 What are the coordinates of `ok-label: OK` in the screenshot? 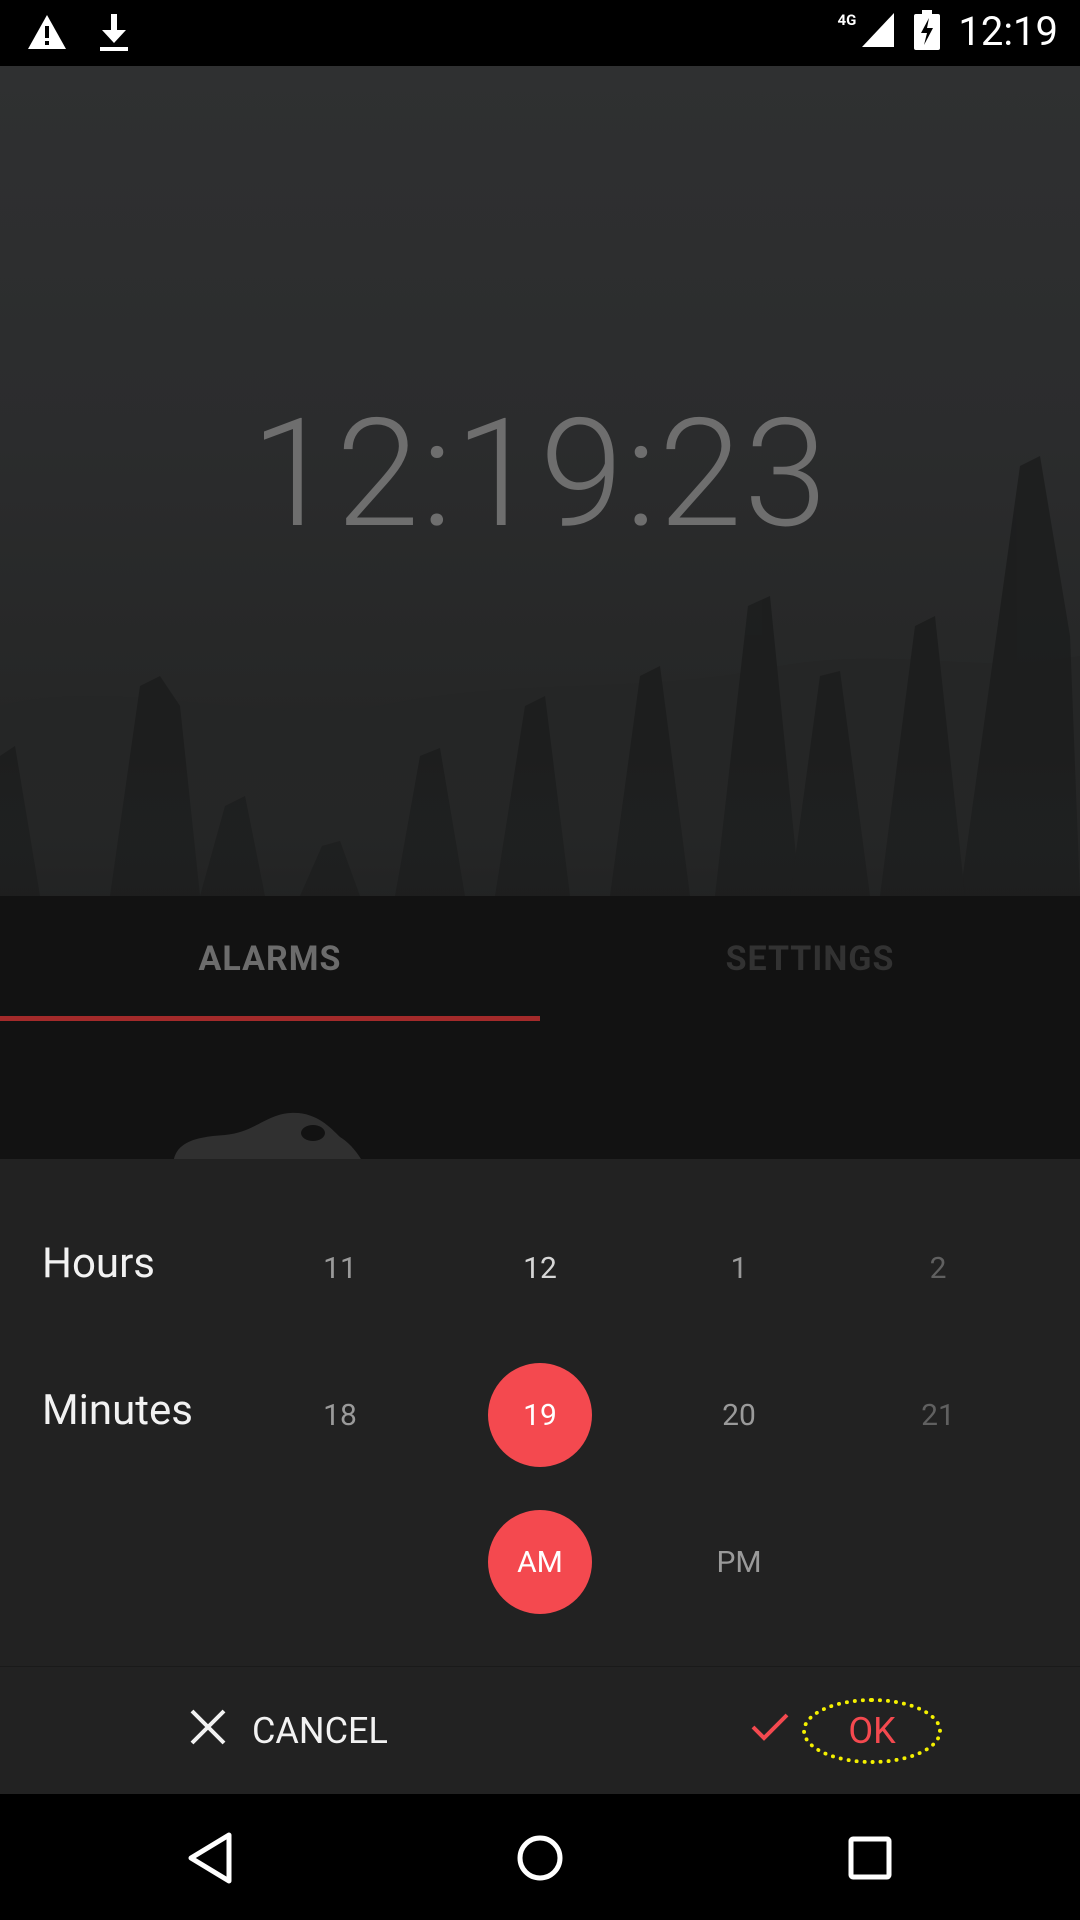 It's located at (872, 1731).